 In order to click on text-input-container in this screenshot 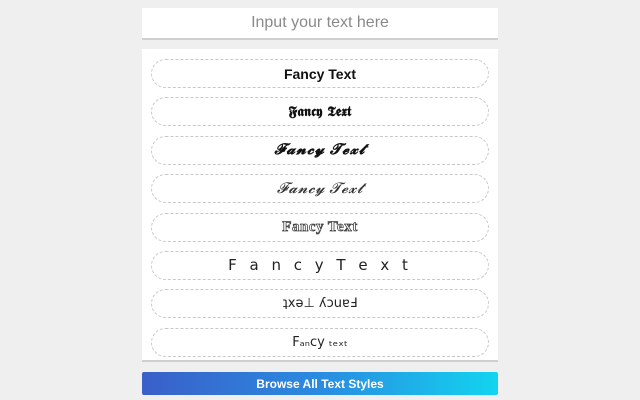, I will do `click(320, 24)`.